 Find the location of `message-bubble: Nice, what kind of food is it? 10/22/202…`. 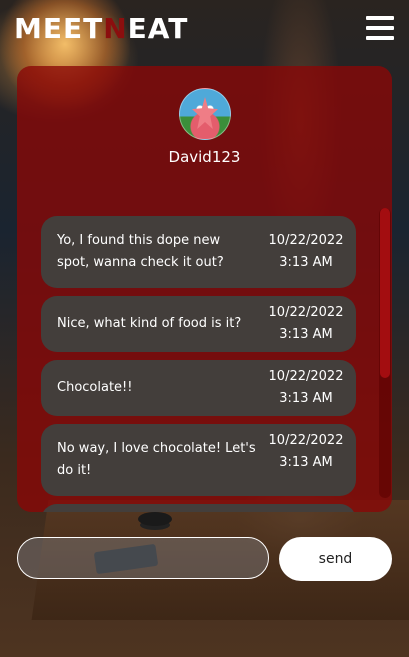

message-bubble: Nice, what kind of food is it? 10/22/202… is located at coordinates (198, 324).